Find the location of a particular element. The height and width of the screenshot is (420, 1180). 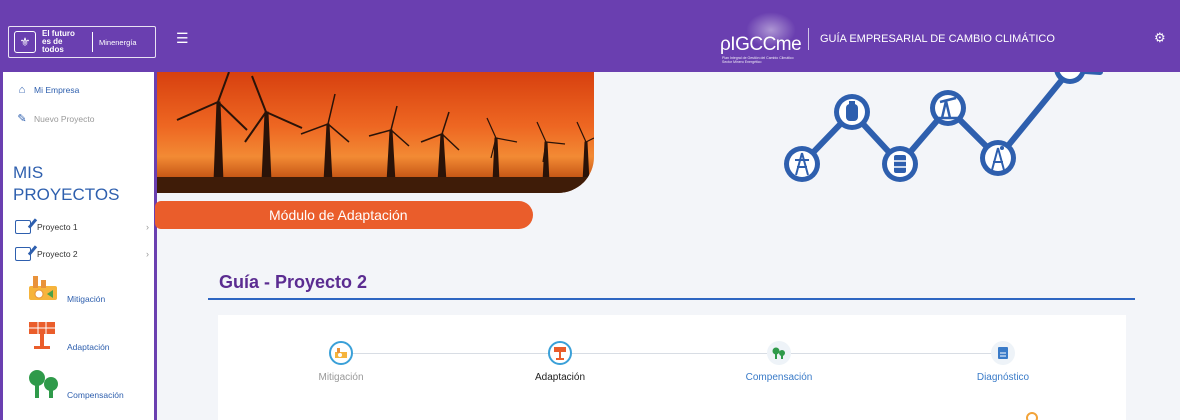

energy-network-graphic is located at coordinates (943, 127).